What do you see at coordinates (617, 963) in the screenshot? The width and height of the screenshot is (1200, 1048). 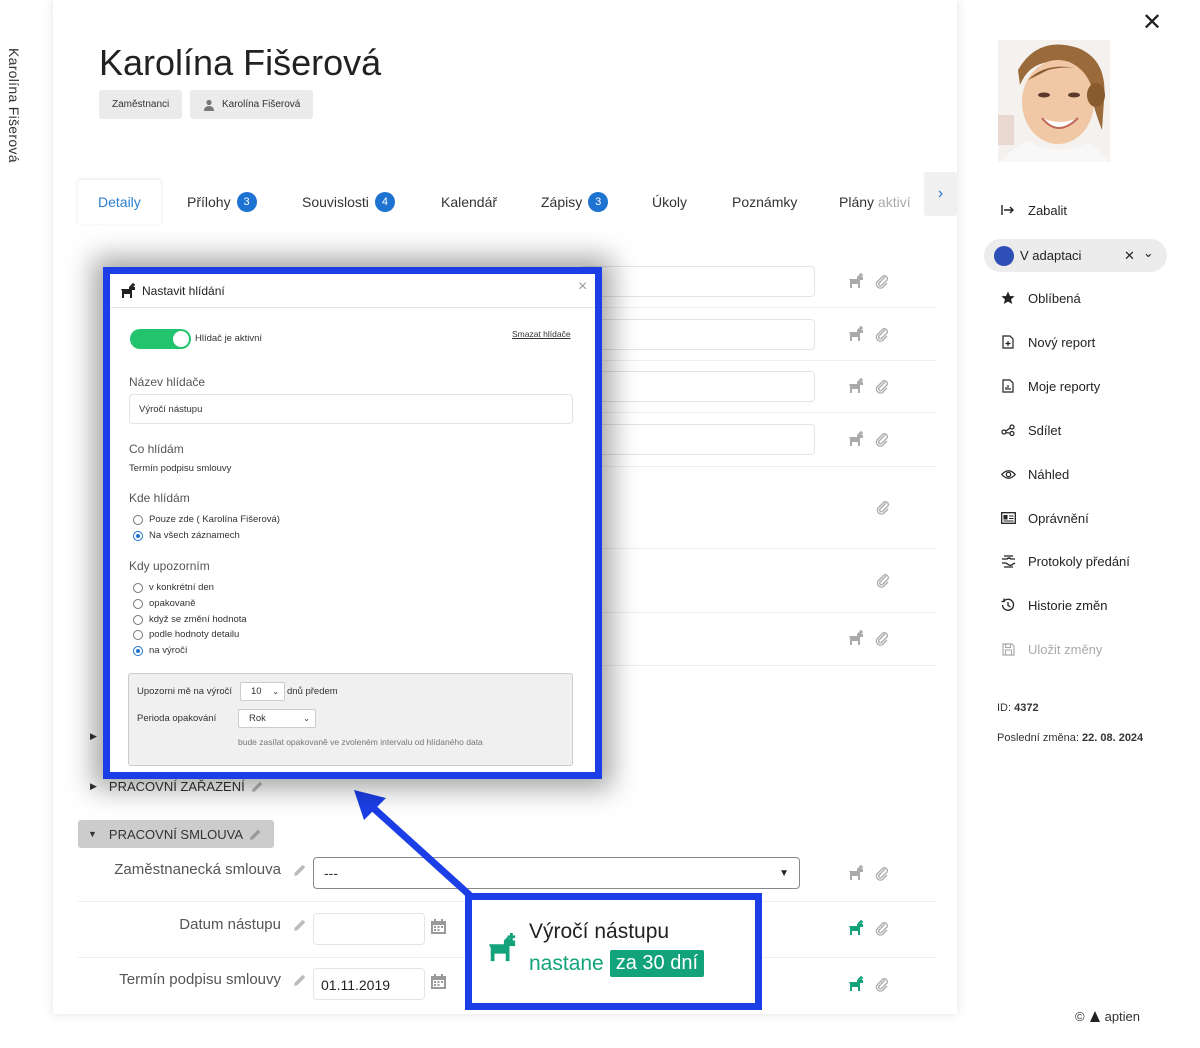 I see `callout-subtitle: nastane za 30 dní` at bounding box center [617, 963].